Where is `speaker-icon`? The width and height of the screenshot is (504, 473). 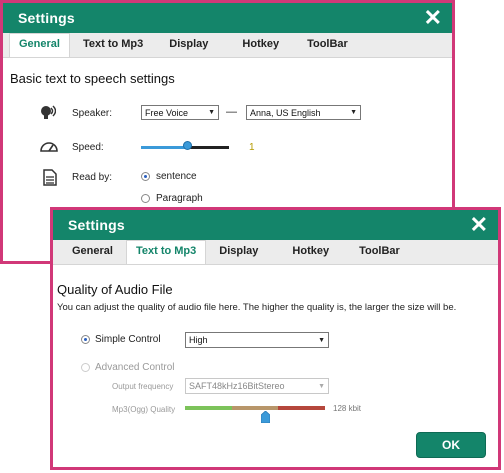
speaker-icon is located at coordinates (48, 113).